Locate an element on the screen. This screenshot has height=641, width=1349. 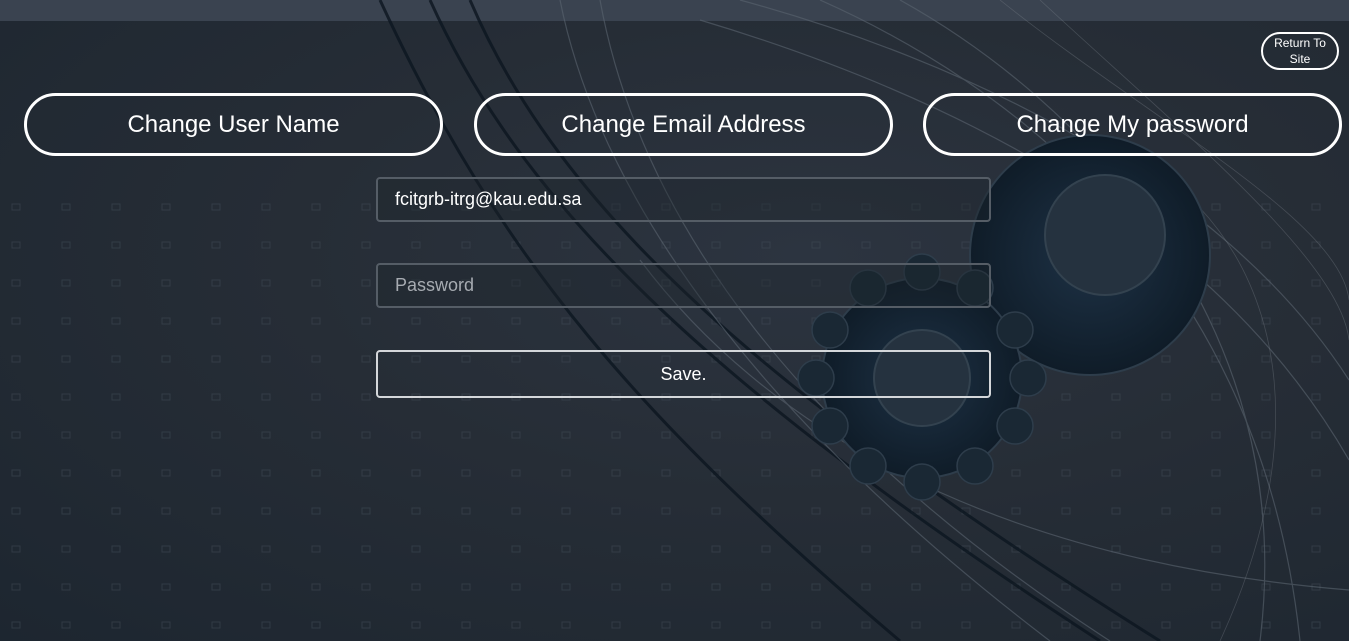
change-my-password-button: Change My password is located at coordinates (1132, 124).